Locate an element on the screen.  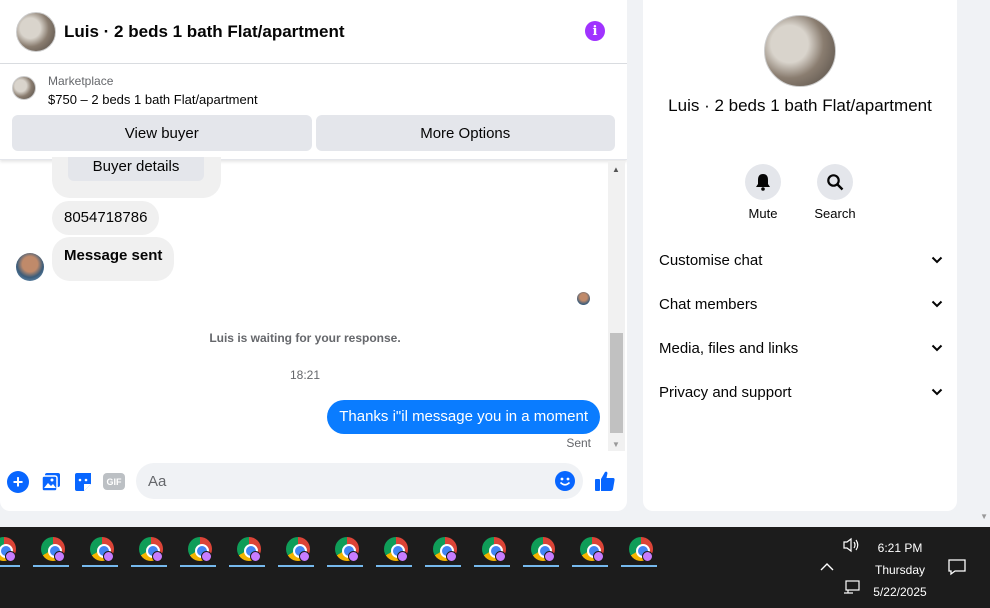
bell-icon is located at coordinates (763, 182).